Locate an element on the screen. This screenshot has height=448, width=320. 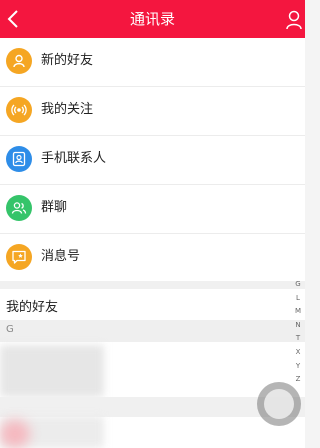
my-friends-header: 我的好友 is located at coordinates (152, 304).